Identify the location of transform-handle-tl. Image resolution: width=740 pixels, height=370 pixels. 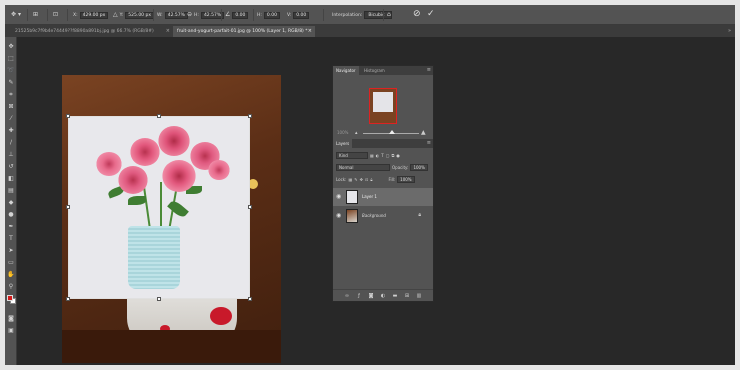
(68, 116).